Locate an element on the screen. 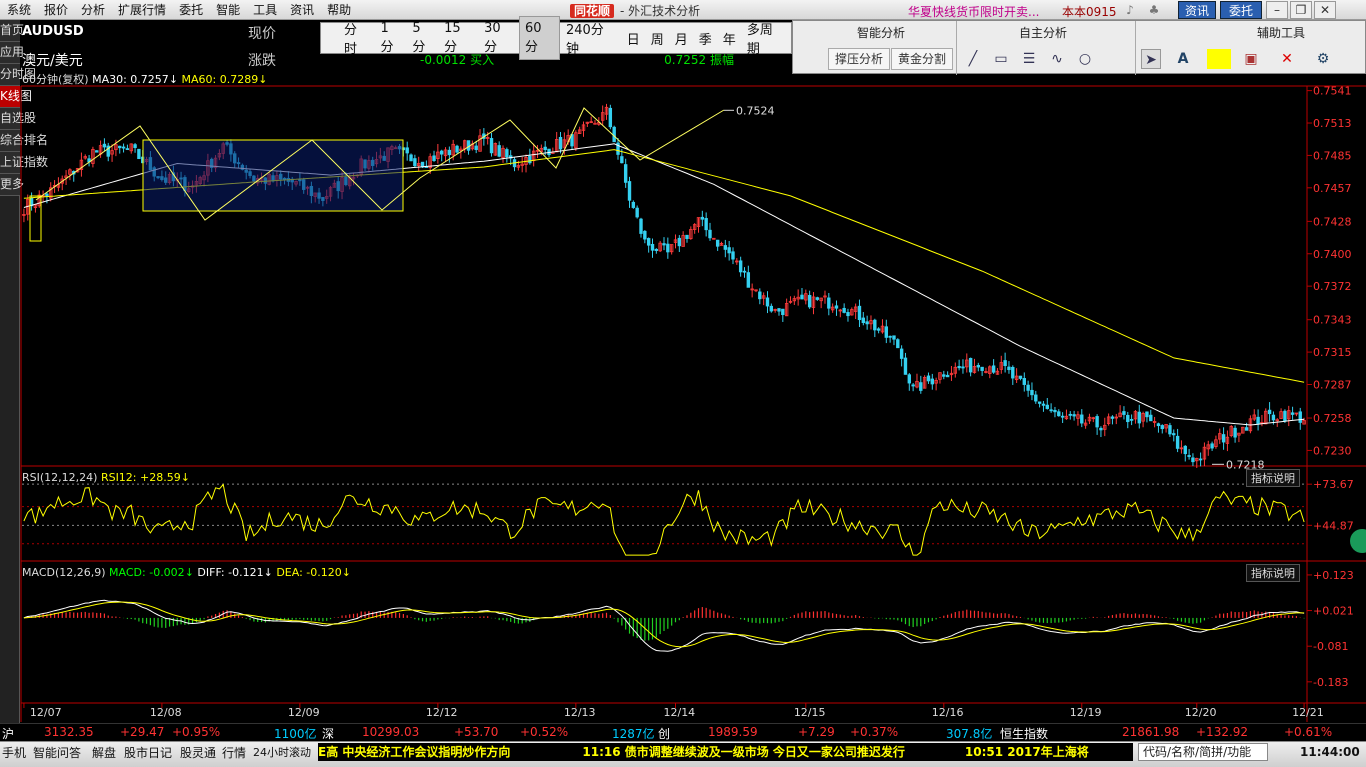 This screenshot has width=1366, height=767. sh-amount: 1100亿 is located at coordinates (295, 734).